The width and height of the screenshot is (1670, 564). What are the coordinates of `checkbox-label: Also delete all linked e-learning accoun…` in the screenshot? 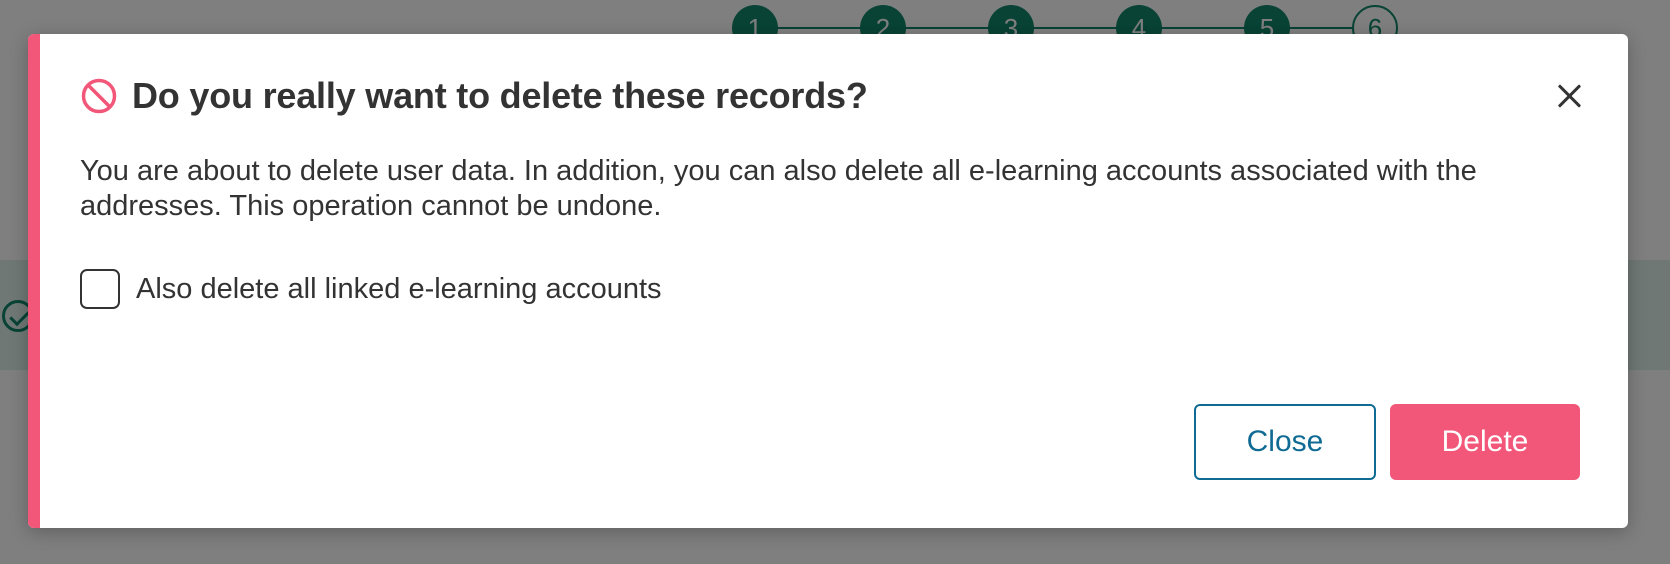 It's located at (399, 288).